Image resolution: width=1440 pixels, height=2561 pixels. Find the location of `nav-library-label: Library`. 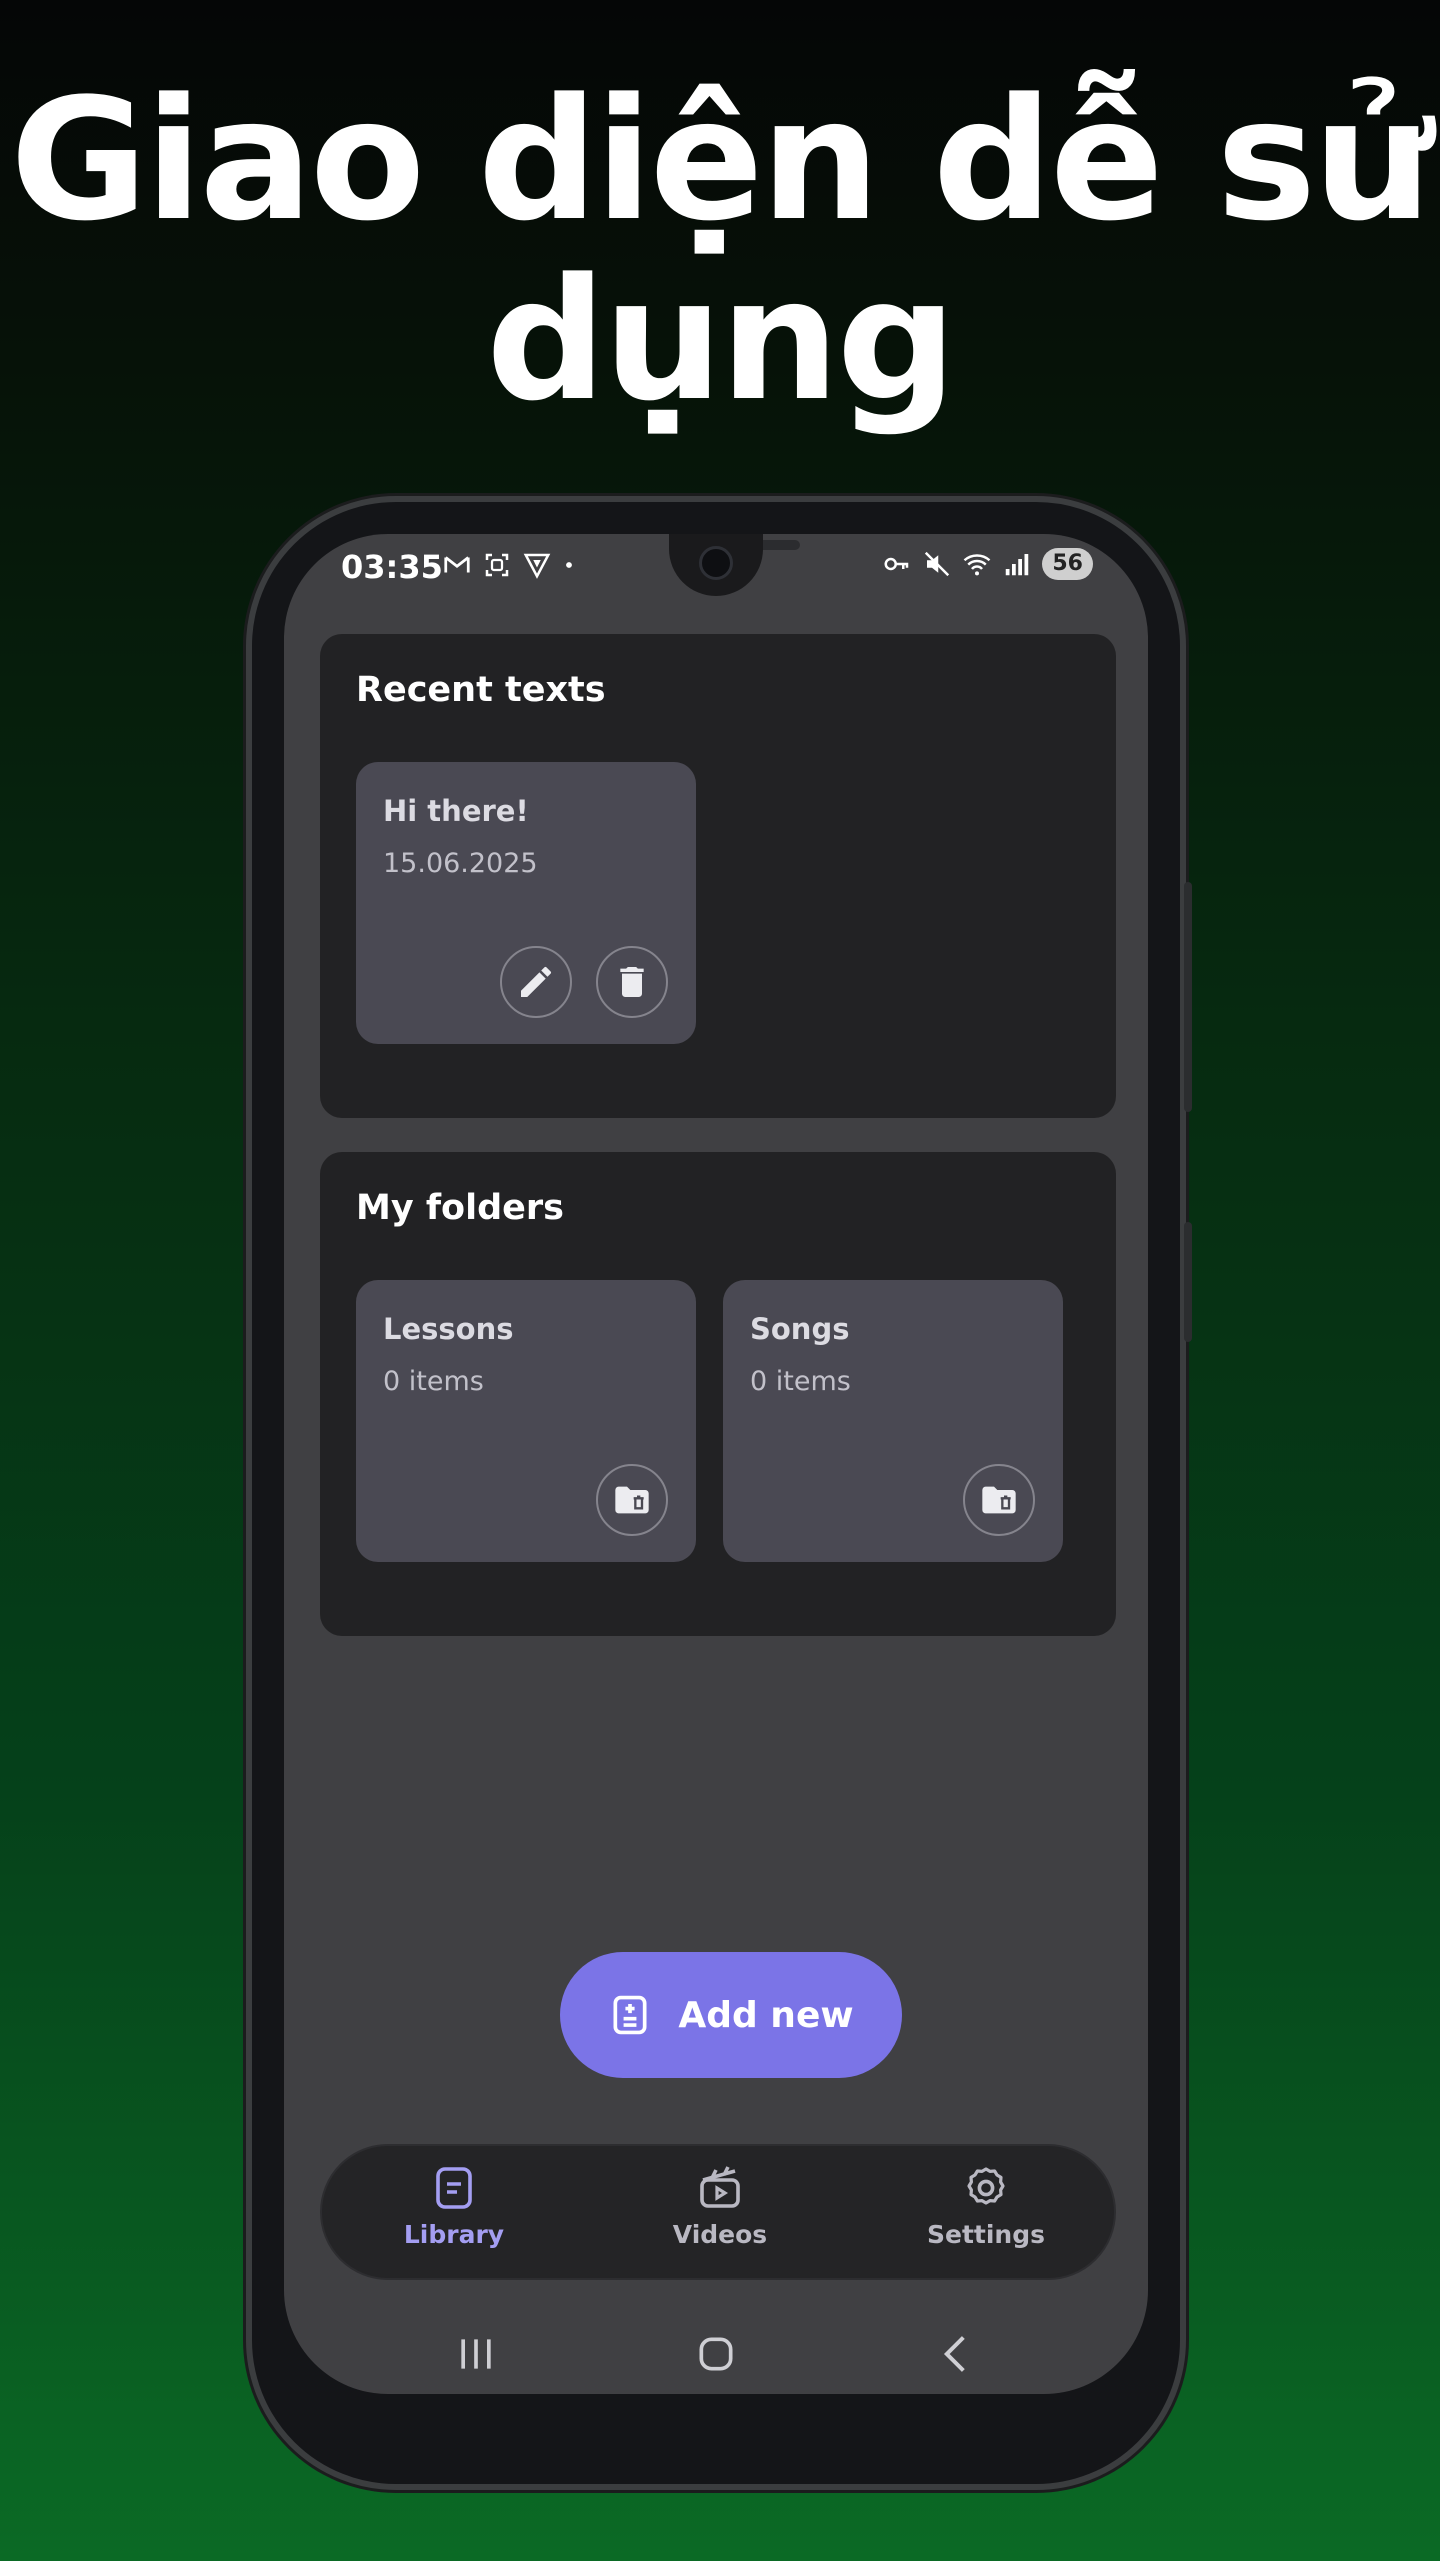

nav-library-label: Library is located at coordinates (454, 2234).